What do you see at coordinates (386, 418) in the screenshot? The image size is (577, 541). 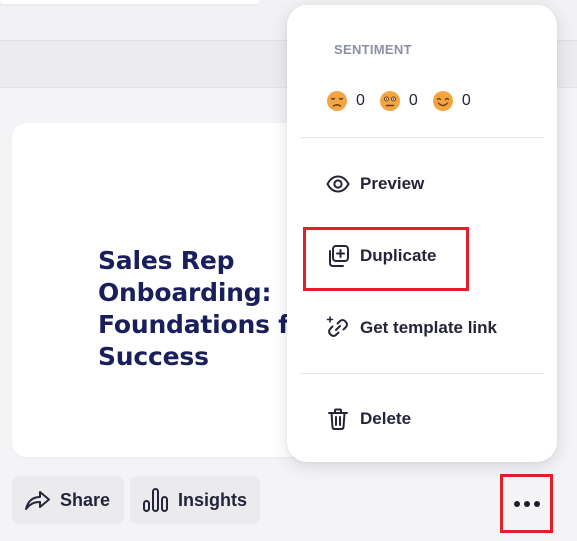 I see `delete-label: Delete` at bounding box center [386, 418].